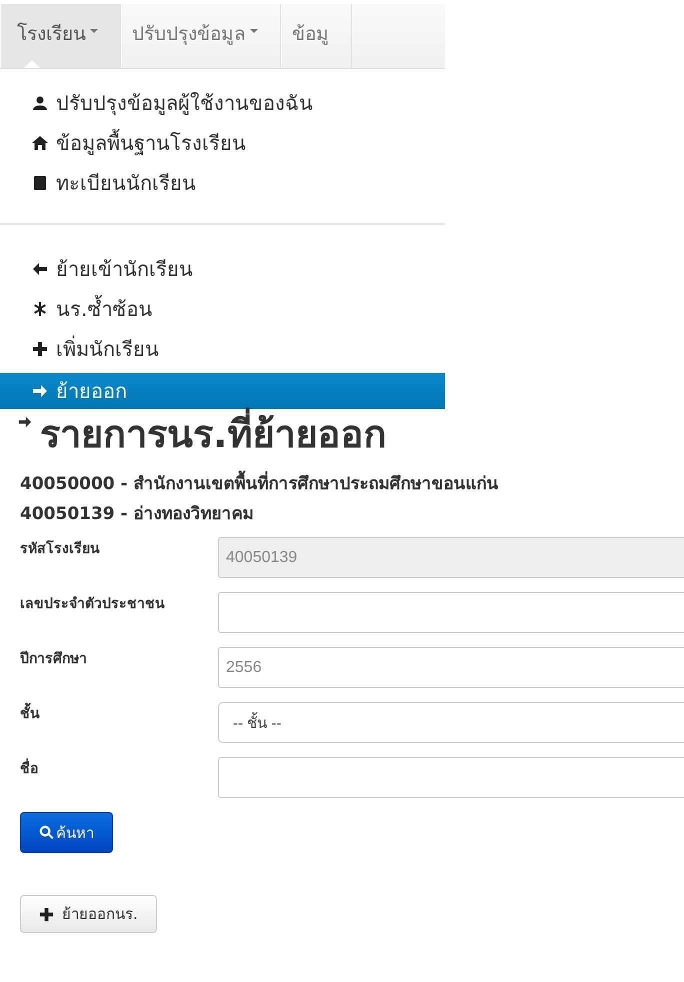 This screenshot has width=684, height=982. What do you see at coordinates (40, 269) in the screenshot?
I see `left-arrow-icon` at bounding box center [40, 269].